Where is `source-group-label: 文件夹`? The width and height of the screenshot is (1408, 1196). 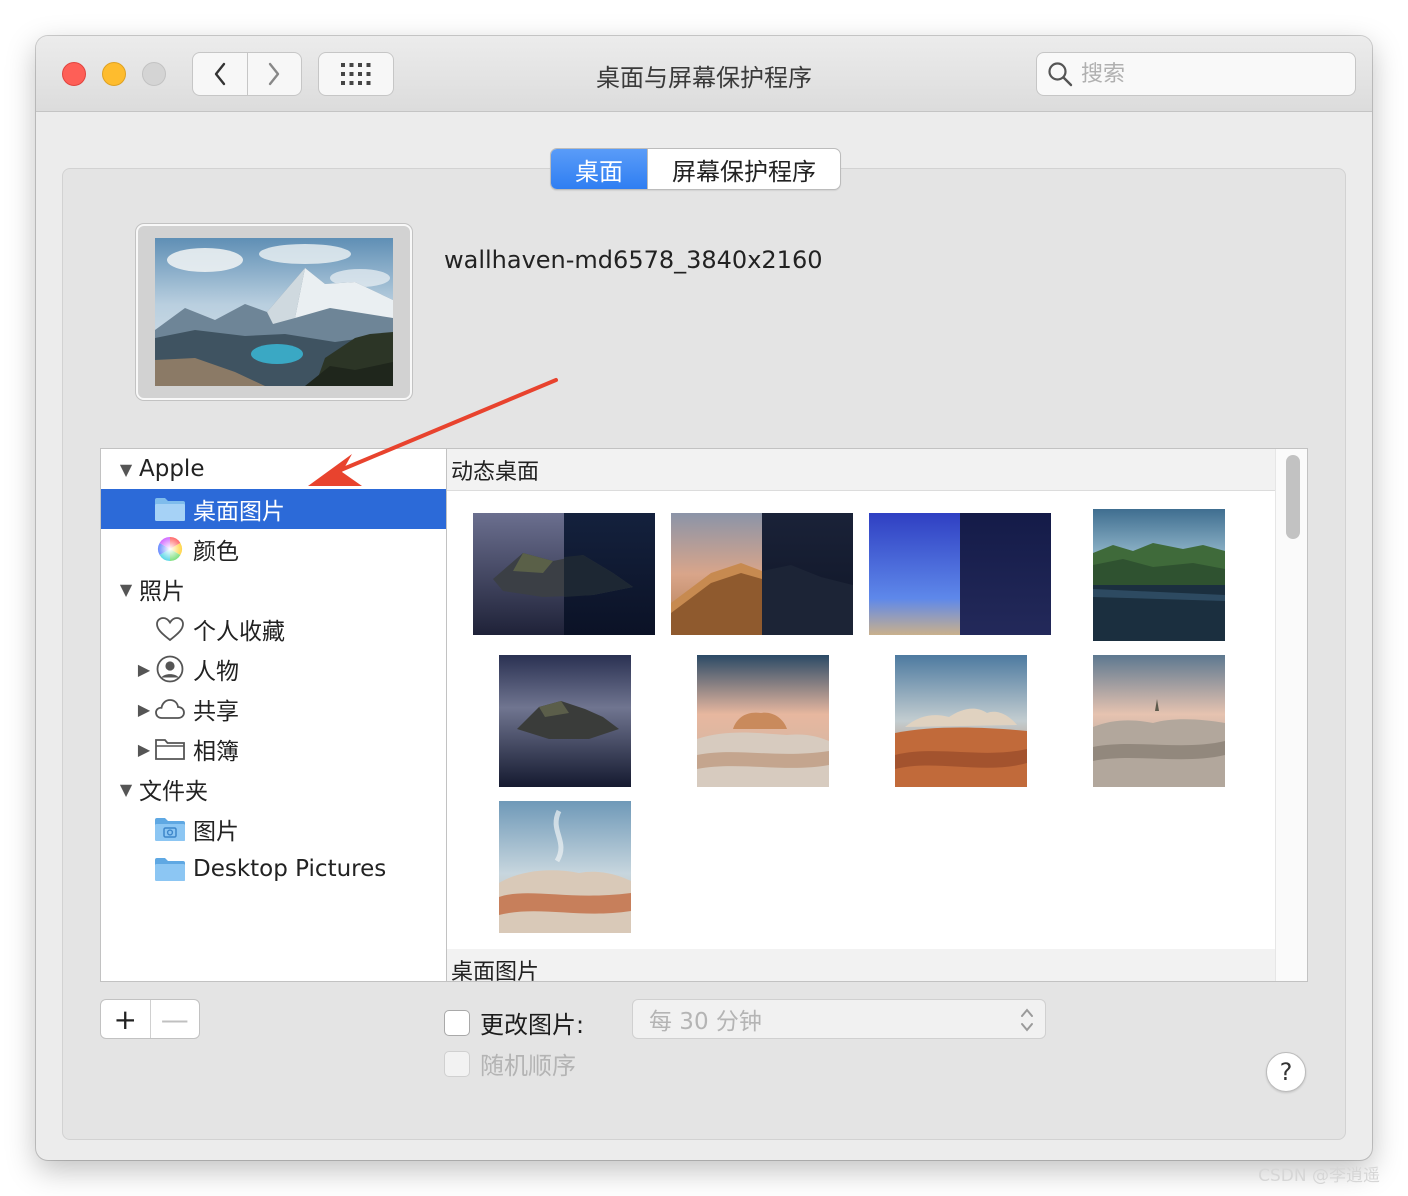
source-group-label: 文件夹 is located at coordinates (173, 792).